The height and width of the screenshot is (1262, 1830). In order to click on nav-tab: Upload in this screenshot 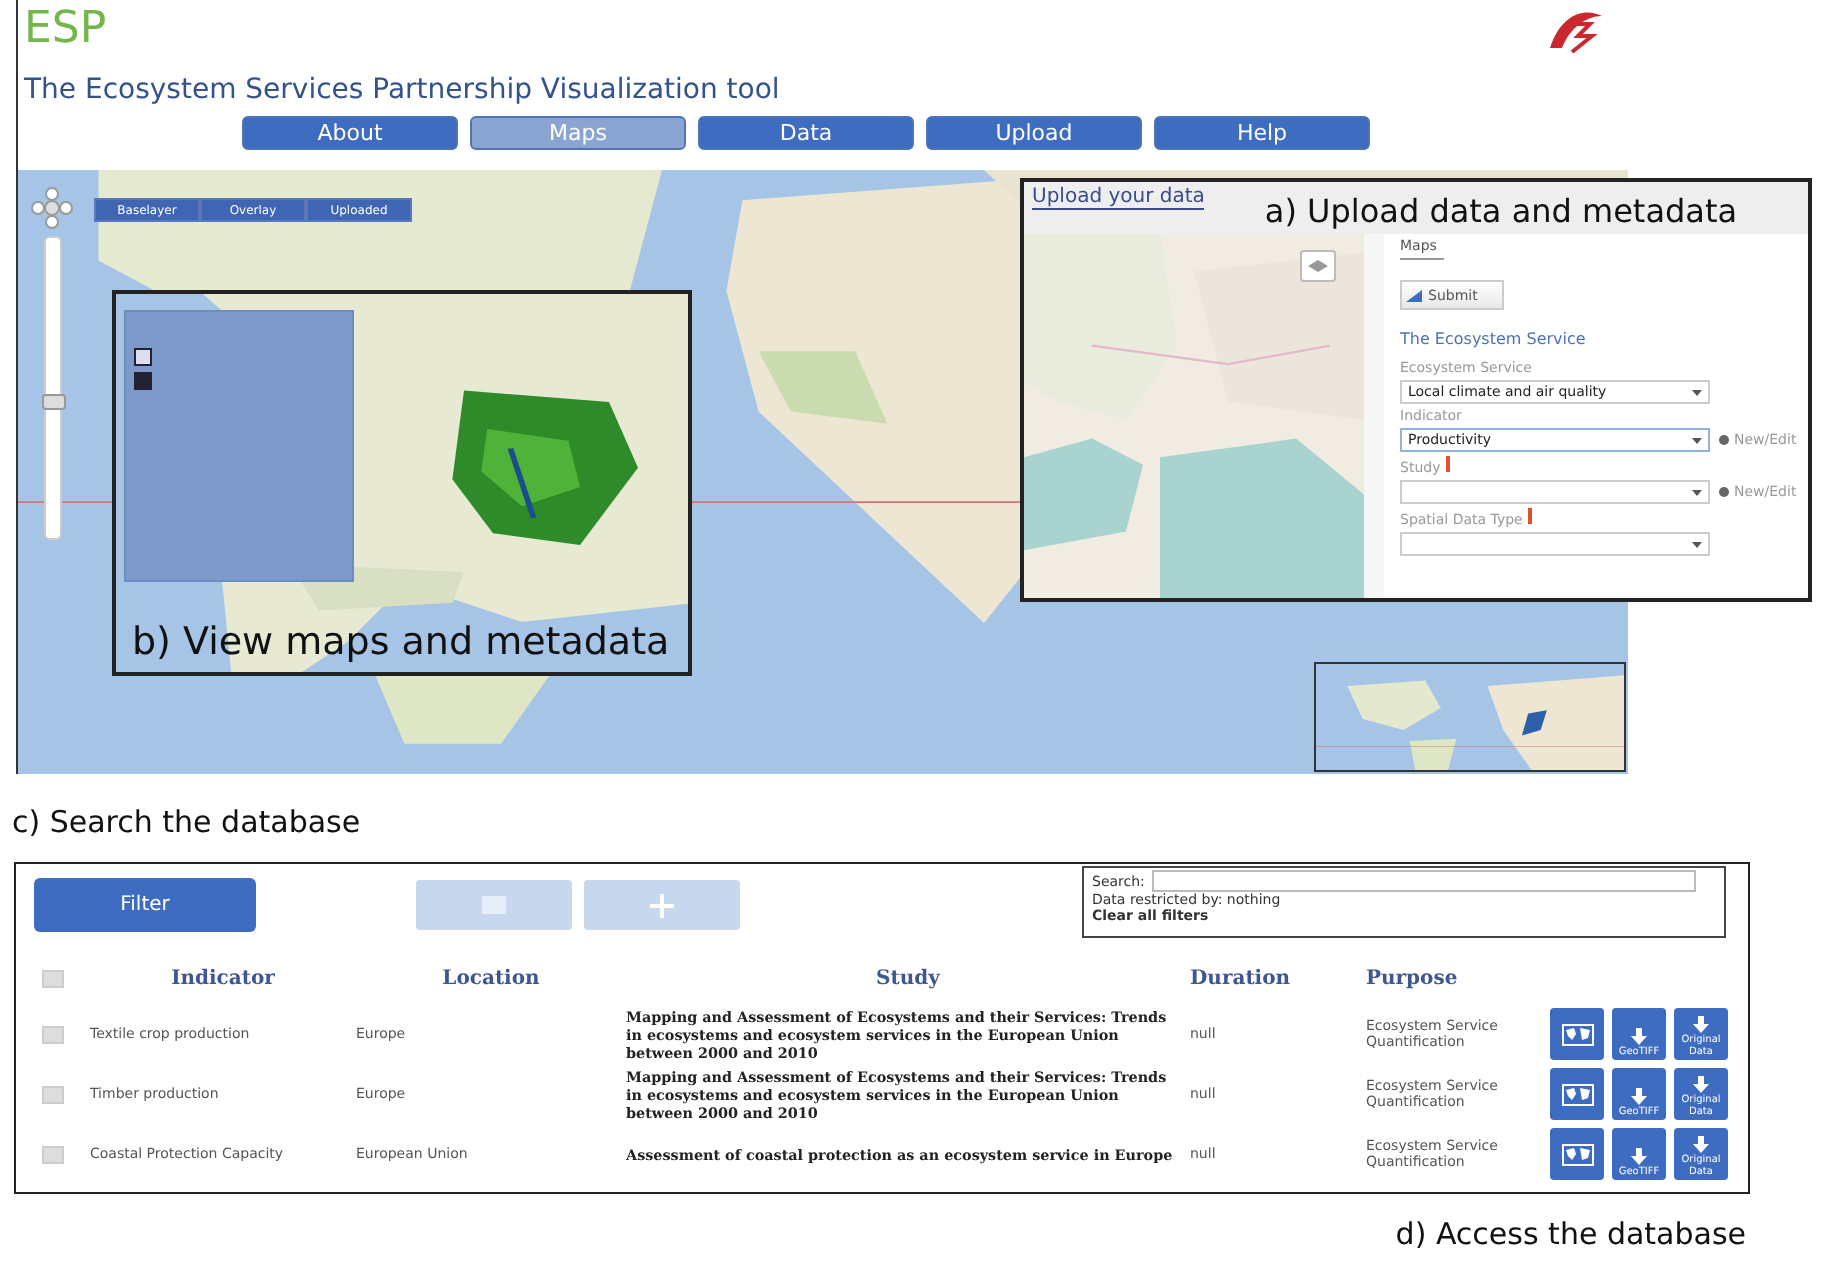, I will do `click(1034, 133)`.